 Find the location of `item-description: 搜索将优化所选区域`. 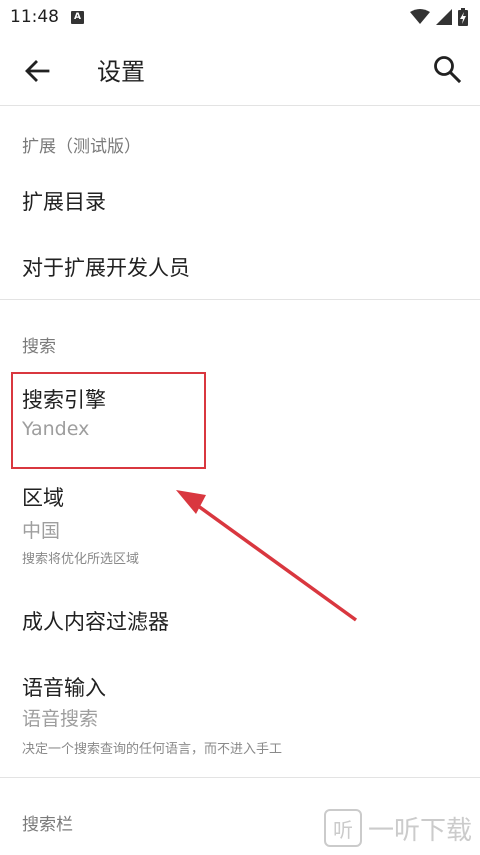

item-description: 搜索将优化所选区域 is located at coordinates (81, 559).